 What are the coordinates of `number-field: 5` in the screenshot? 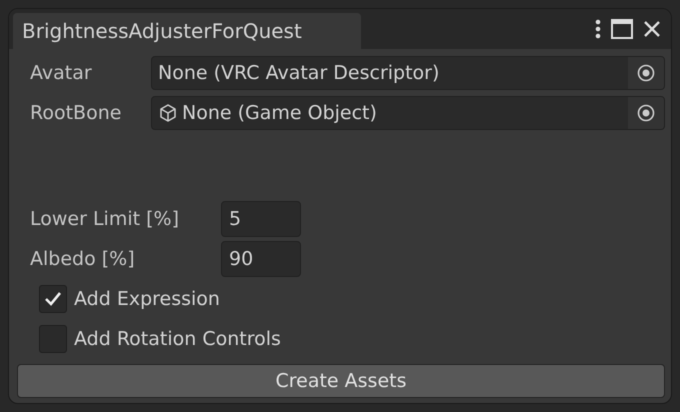 It's located at (261, 219).